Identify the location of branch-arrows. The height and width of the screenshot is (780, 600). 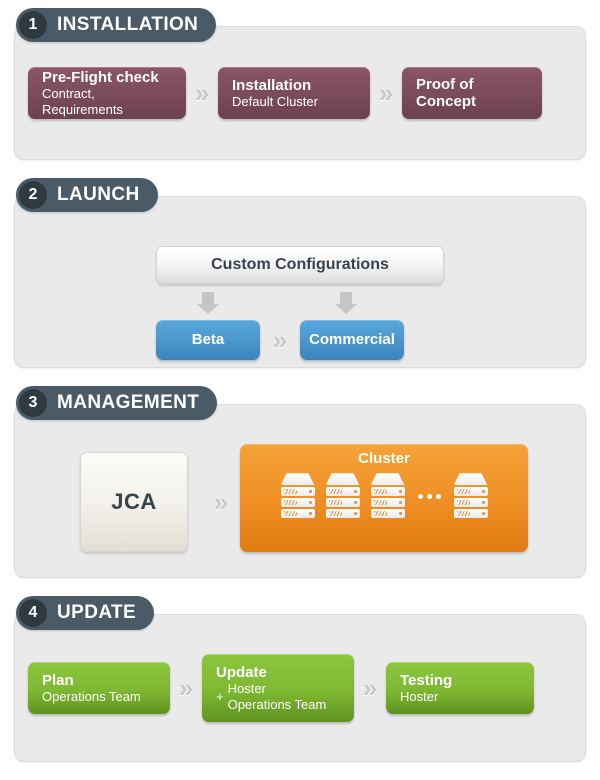
(300, 303).